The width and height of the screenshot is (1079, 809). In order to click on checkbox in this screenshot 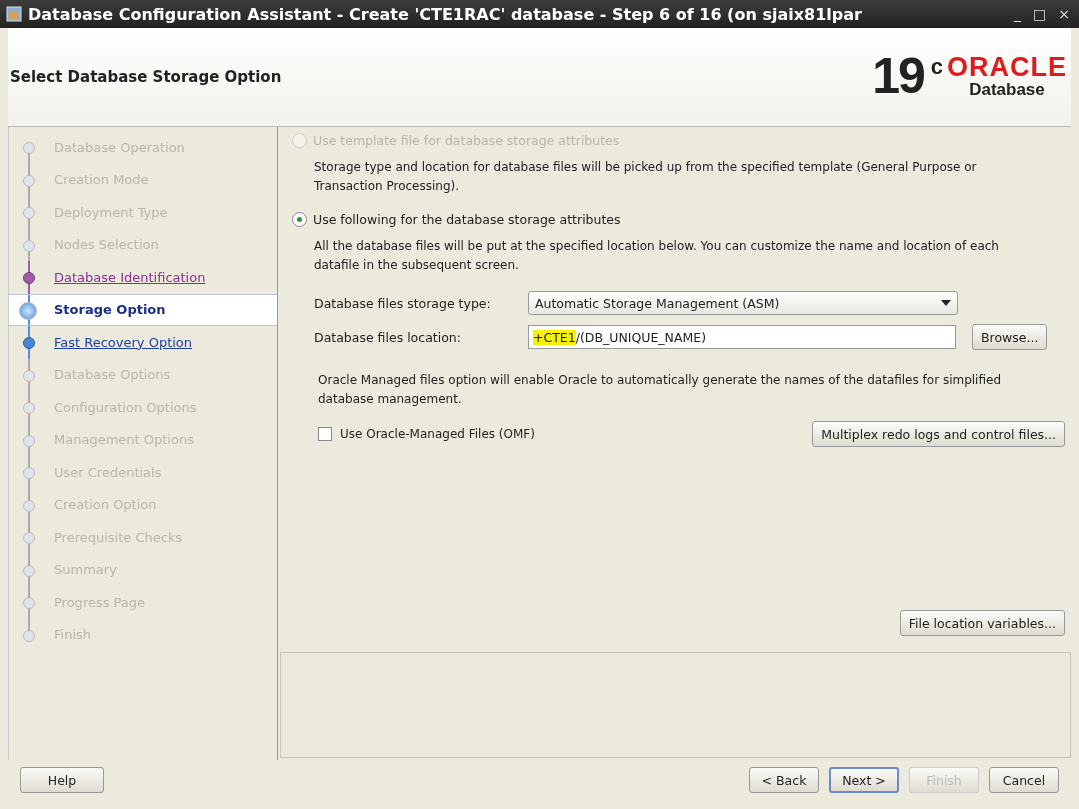, I will do `click(325, 434)`.